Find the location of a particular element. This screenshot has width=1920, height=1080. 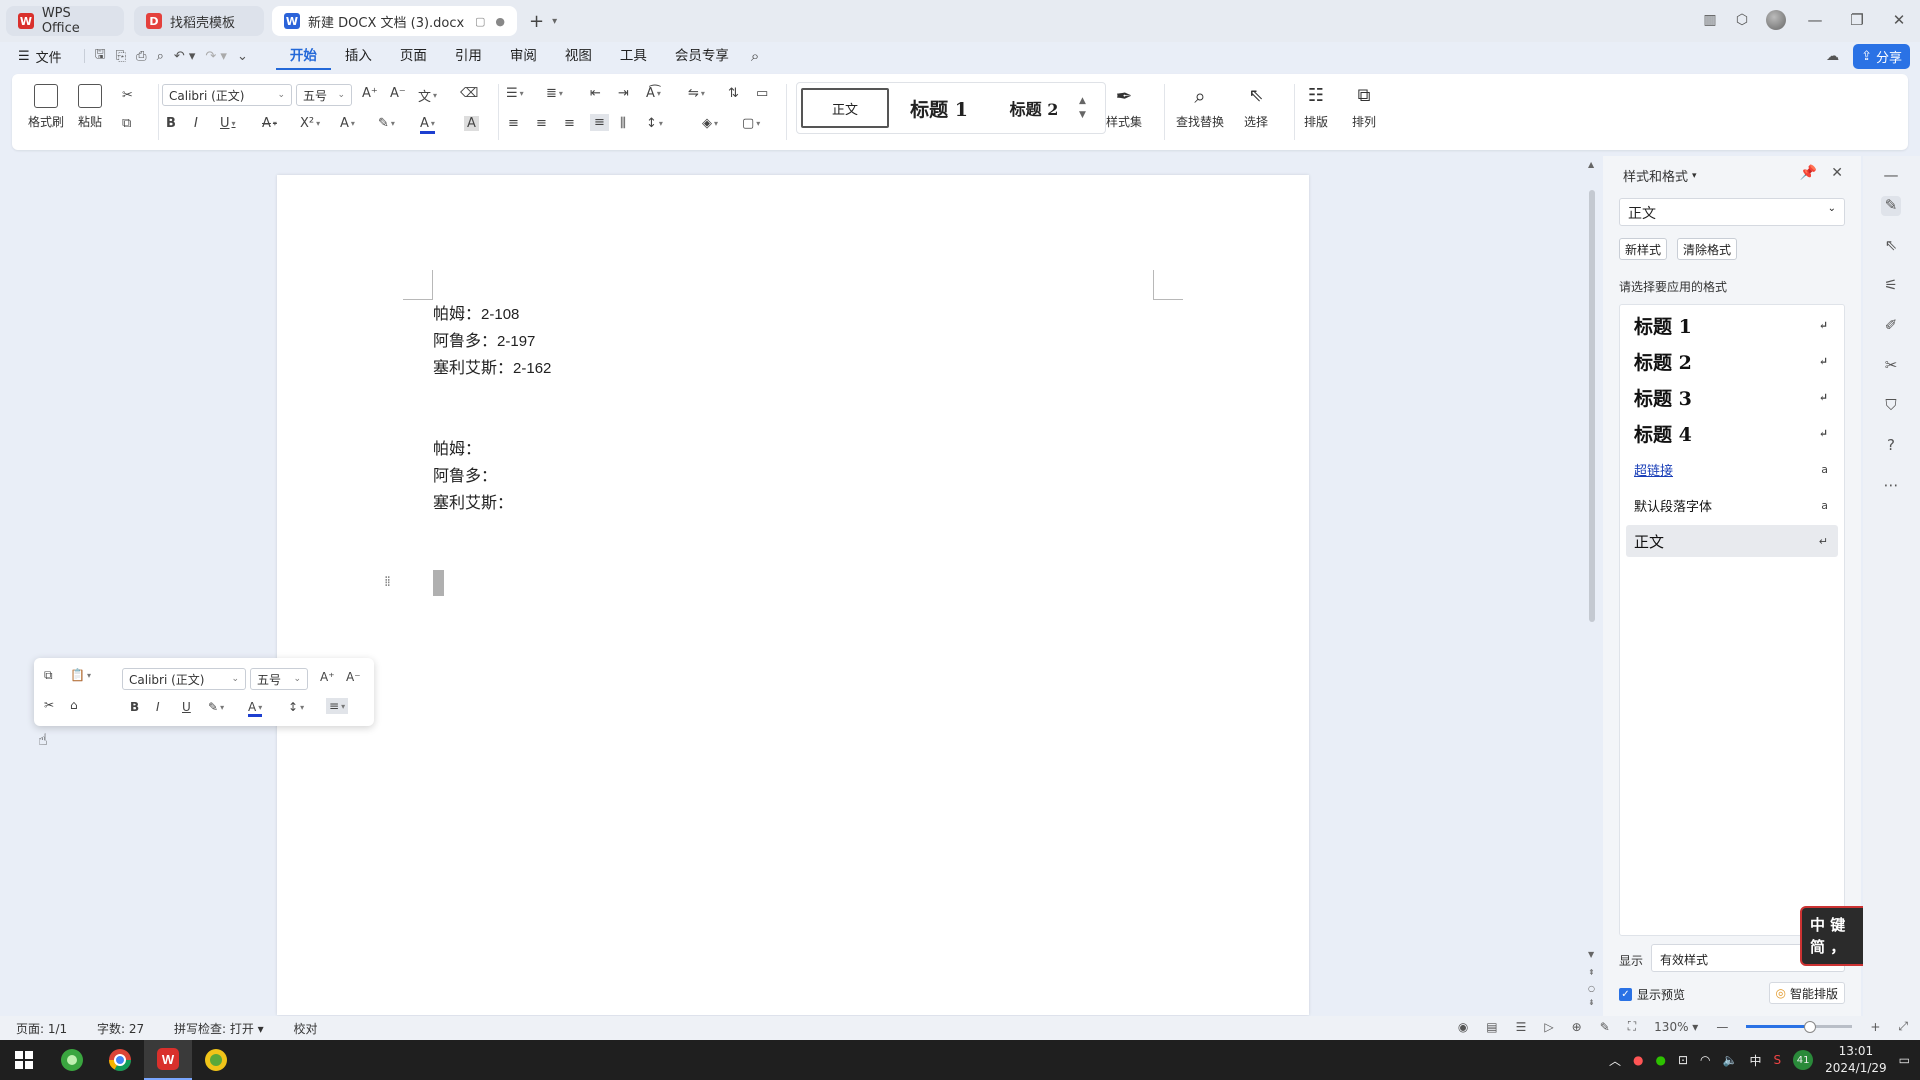

zoom-slider is located at coordinates (1799, 1027).